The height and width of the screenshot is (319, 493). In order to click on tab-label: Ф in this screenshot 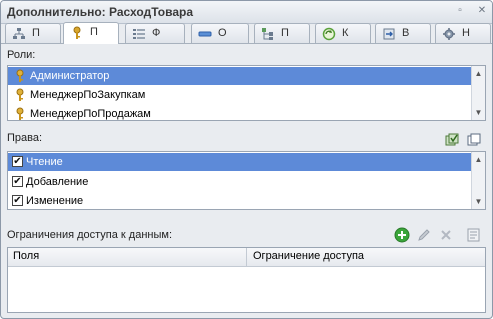, I will do `click(156, 33)`.